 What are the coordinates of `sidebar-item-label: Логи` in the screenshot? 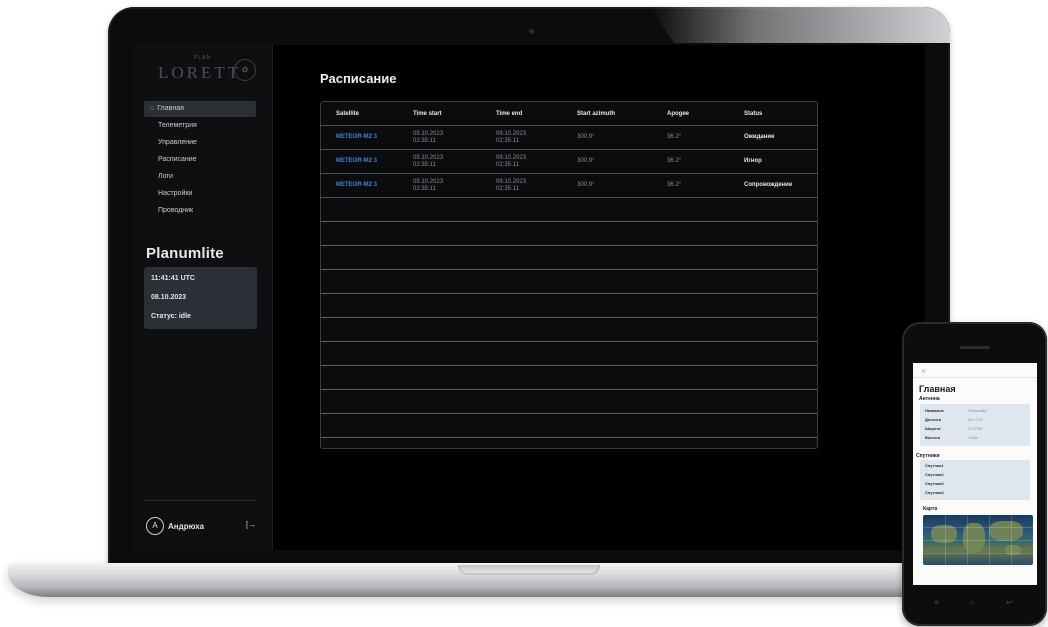 It's located at (165, 176).